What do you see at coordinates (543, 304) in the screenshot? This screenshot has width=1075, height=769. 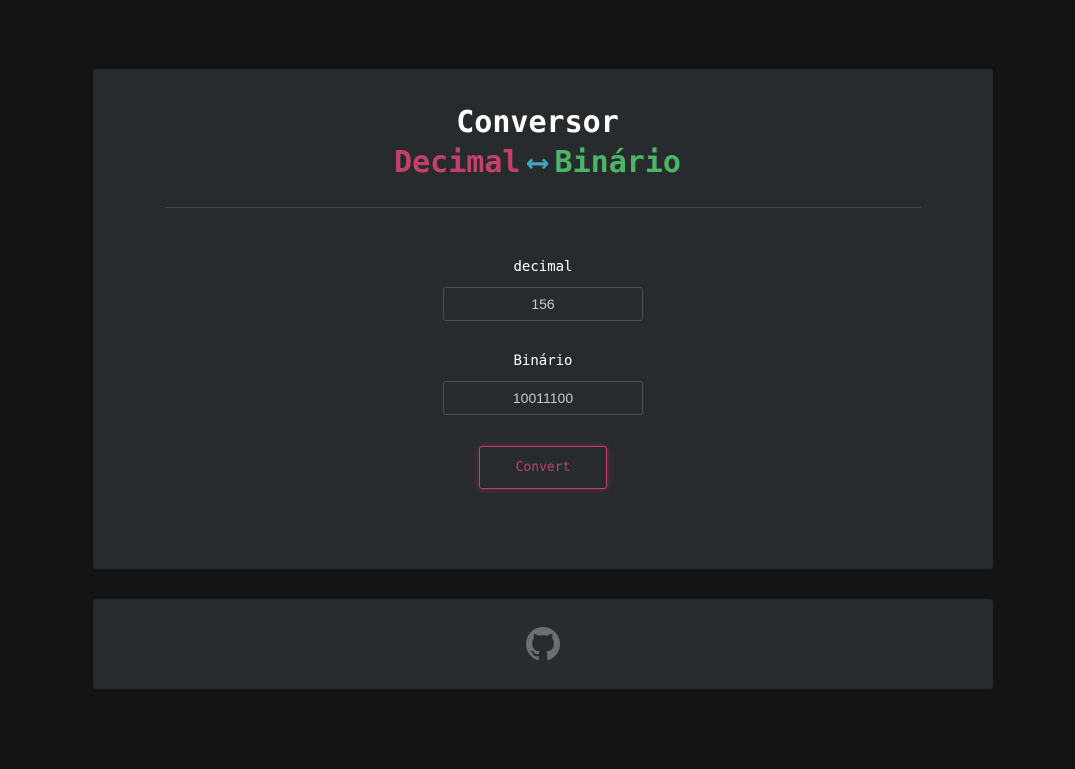 I see `decimal-input` at bounding box center [543, 304].